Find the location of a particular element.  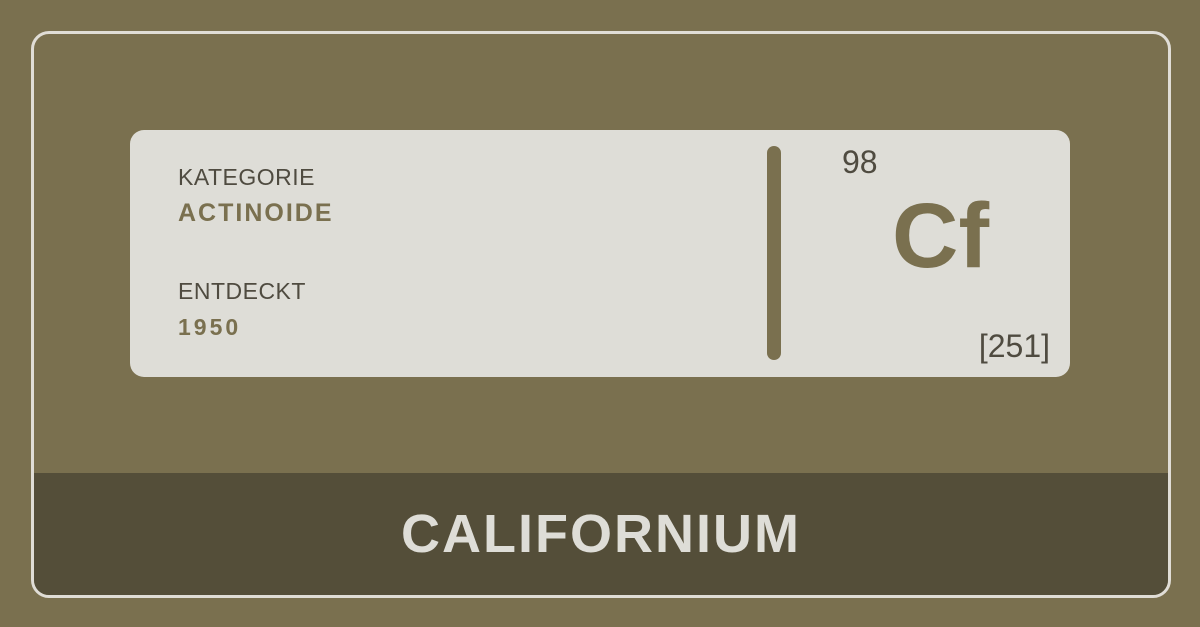

element-name: CALIFORNIUM is located at coordinates (601, 534).